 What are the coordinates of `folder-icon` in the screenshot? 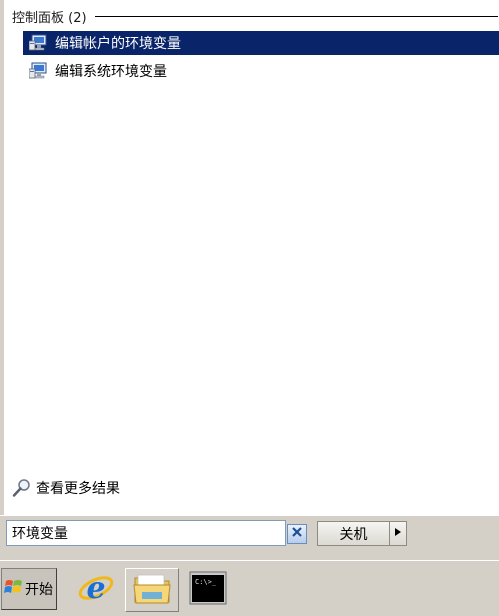 It's located at (152, 590).